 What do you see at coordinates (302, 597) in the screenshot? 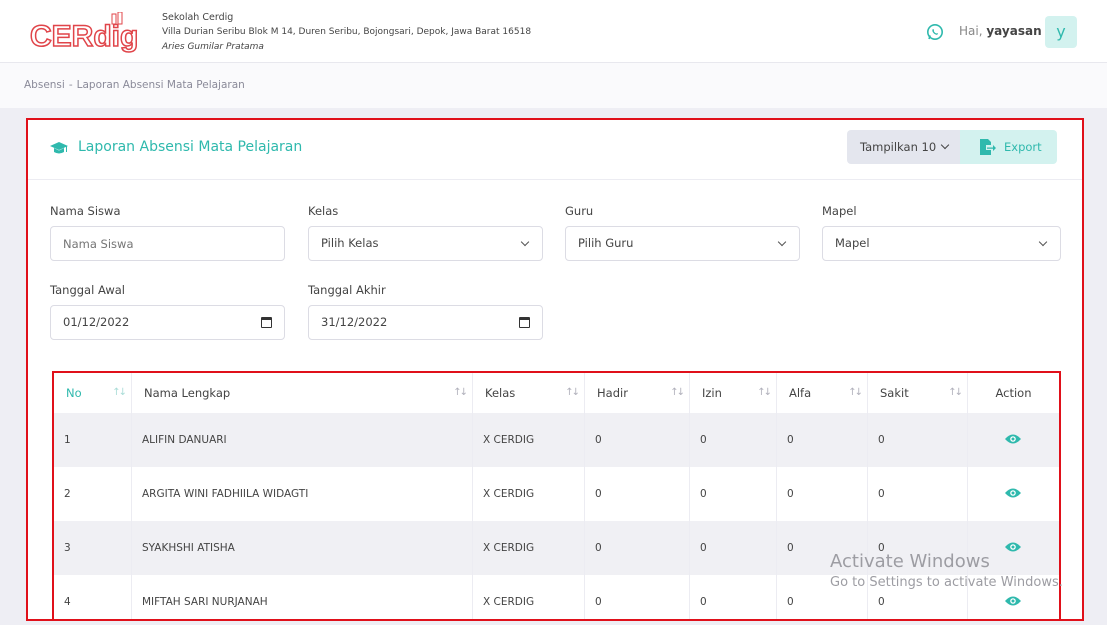
I see `cell-nama: MIFTAH SARI NURJANAH` at bounding box center [302, 597].